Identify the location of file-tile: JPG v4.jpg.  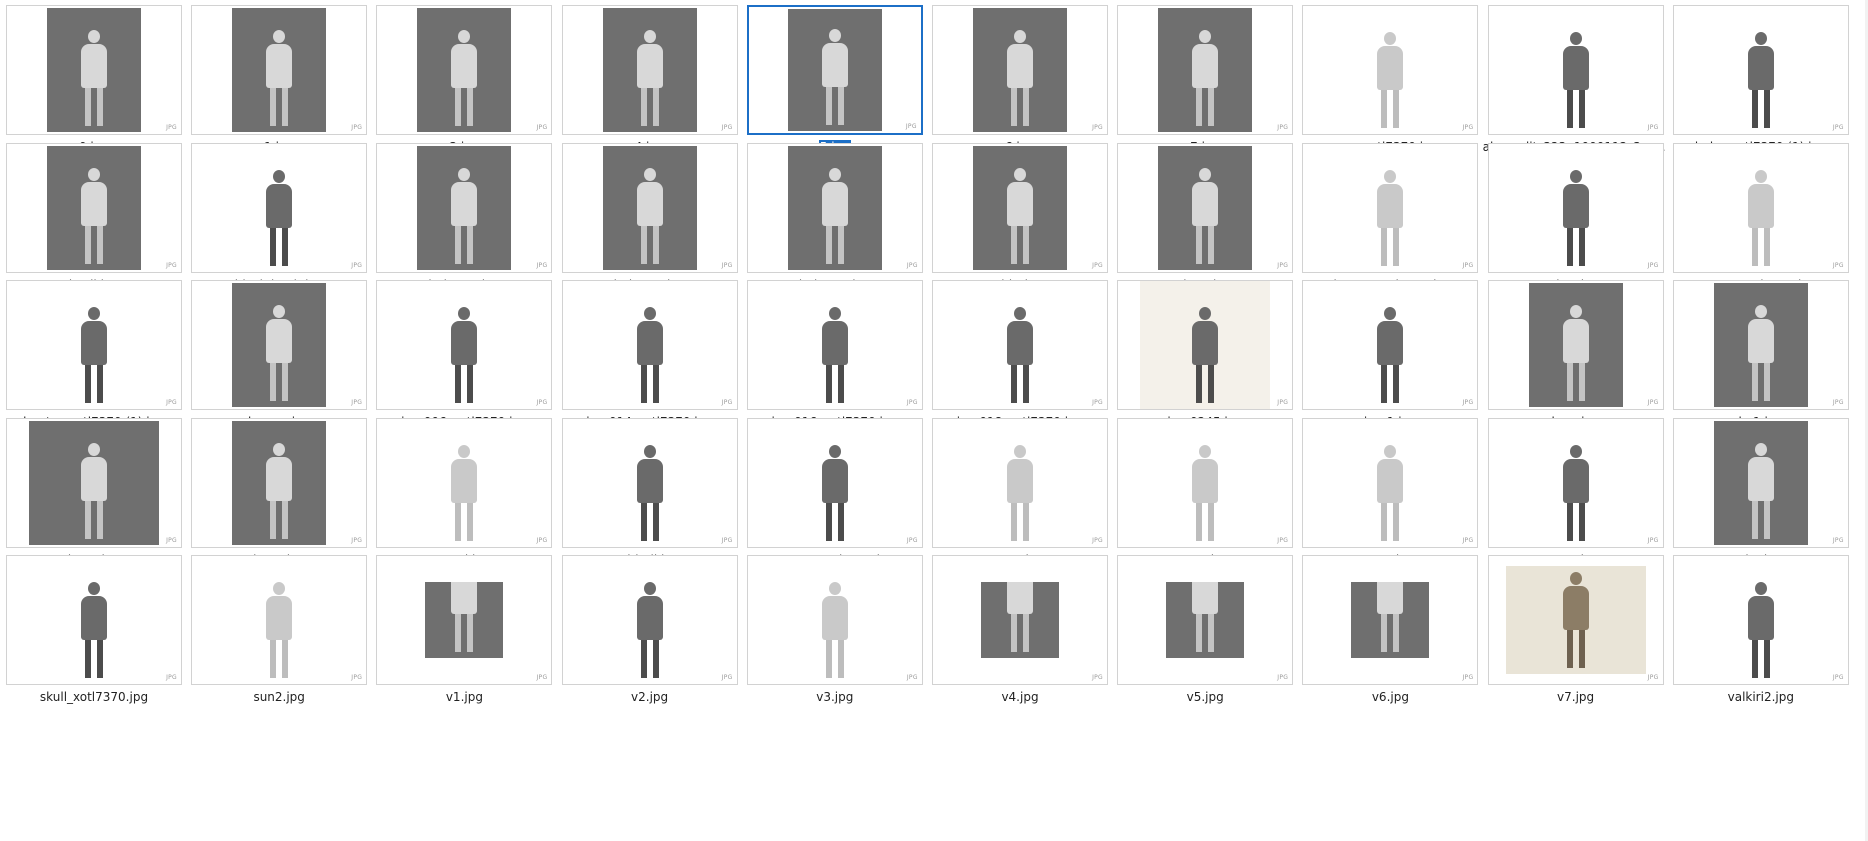
(1018, 632).